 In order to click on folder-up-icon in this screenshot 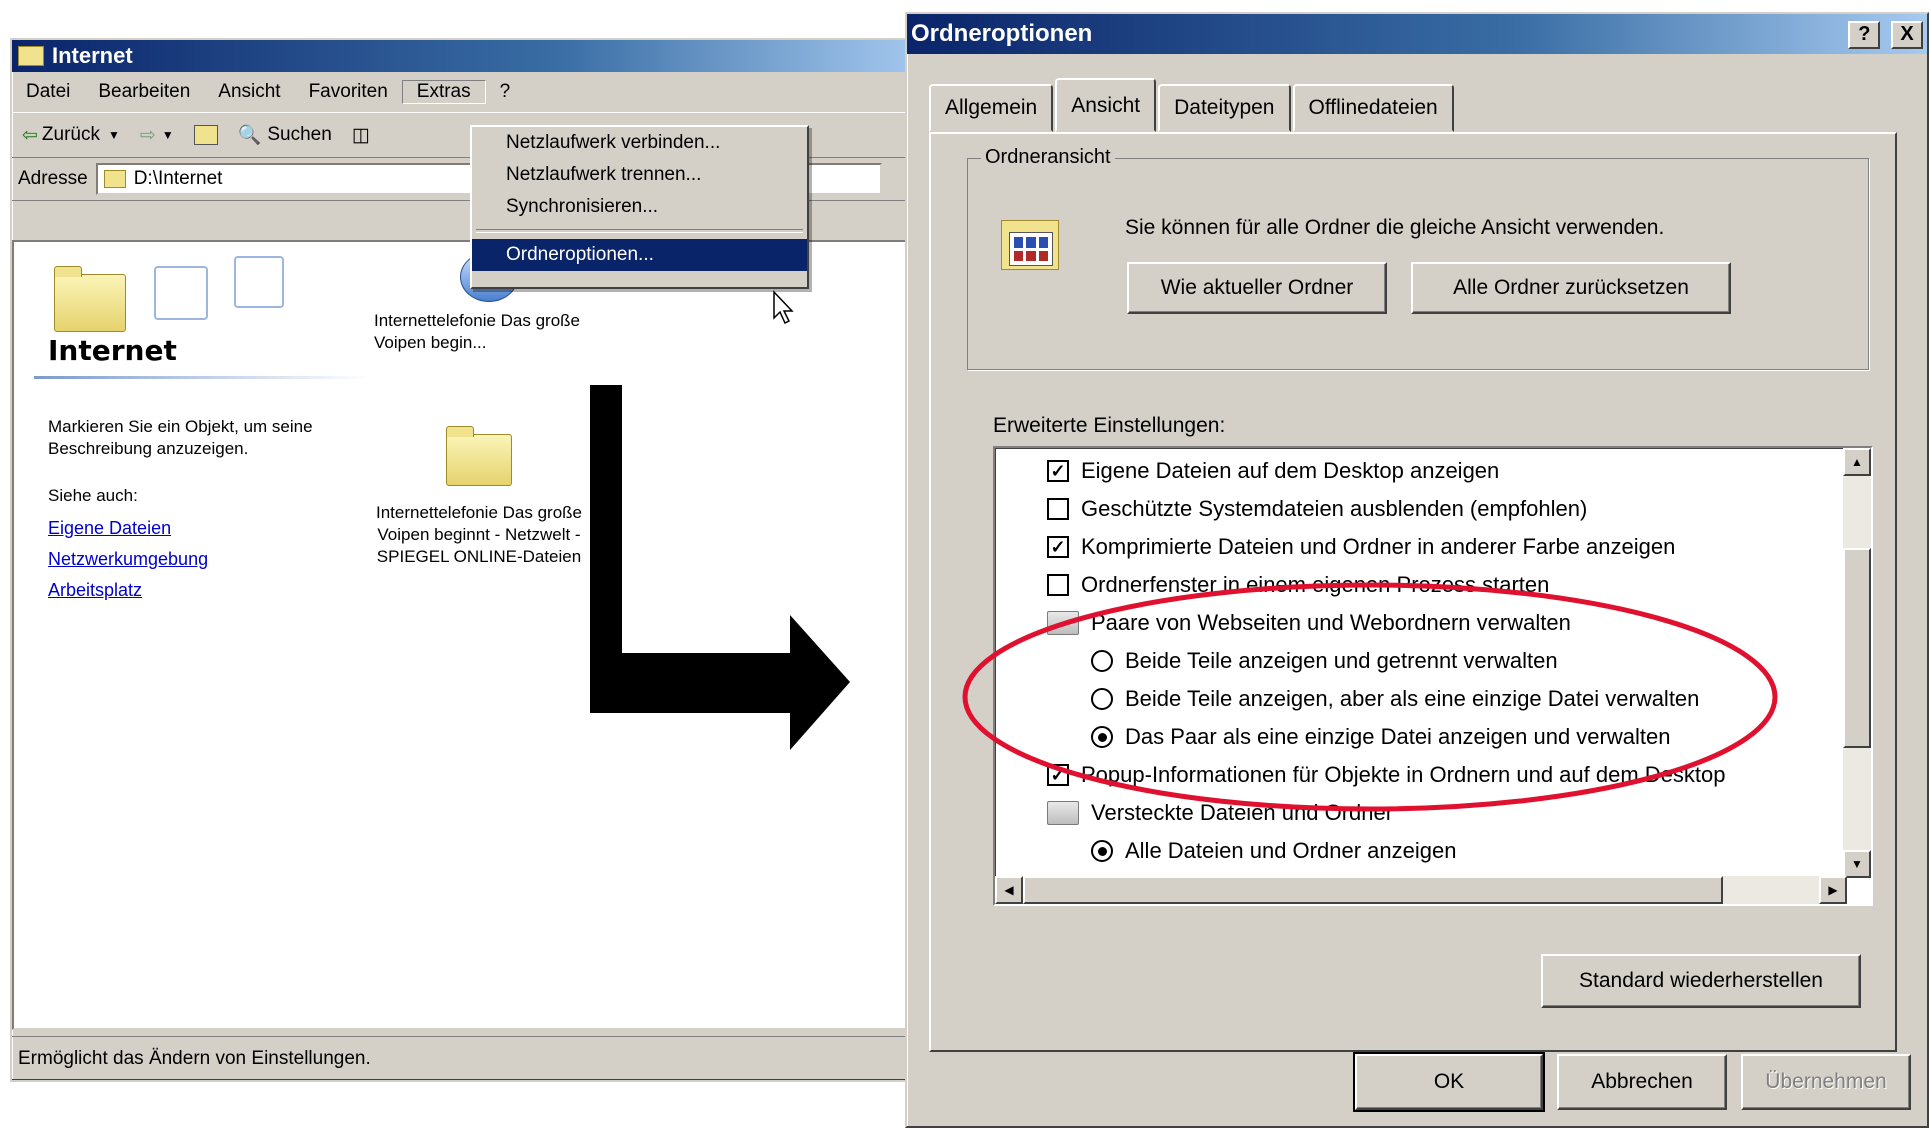, I will do `click(205, 135)`.